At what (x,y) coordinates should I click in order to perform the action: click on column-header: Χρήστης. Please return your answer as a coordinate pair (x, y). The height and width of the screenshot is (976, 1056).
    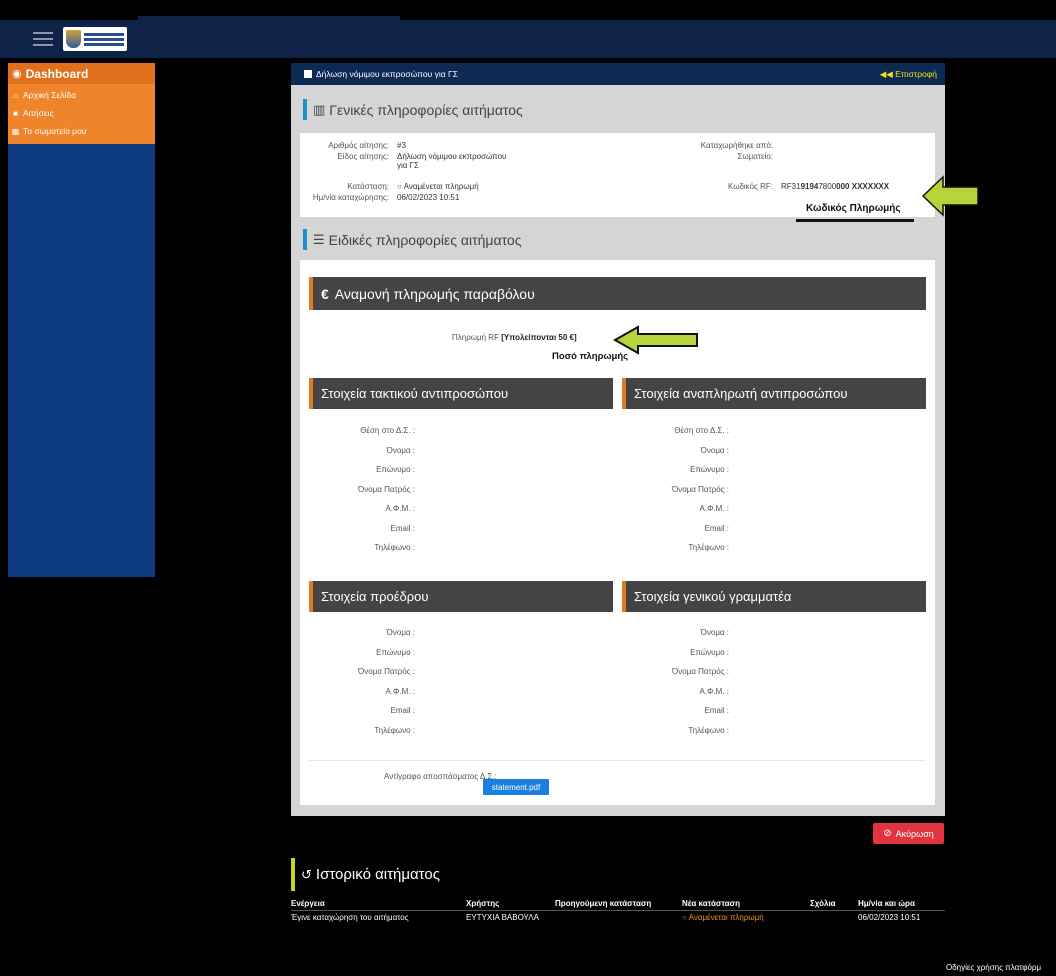
    Looking at the image, I should click on (483, 903).